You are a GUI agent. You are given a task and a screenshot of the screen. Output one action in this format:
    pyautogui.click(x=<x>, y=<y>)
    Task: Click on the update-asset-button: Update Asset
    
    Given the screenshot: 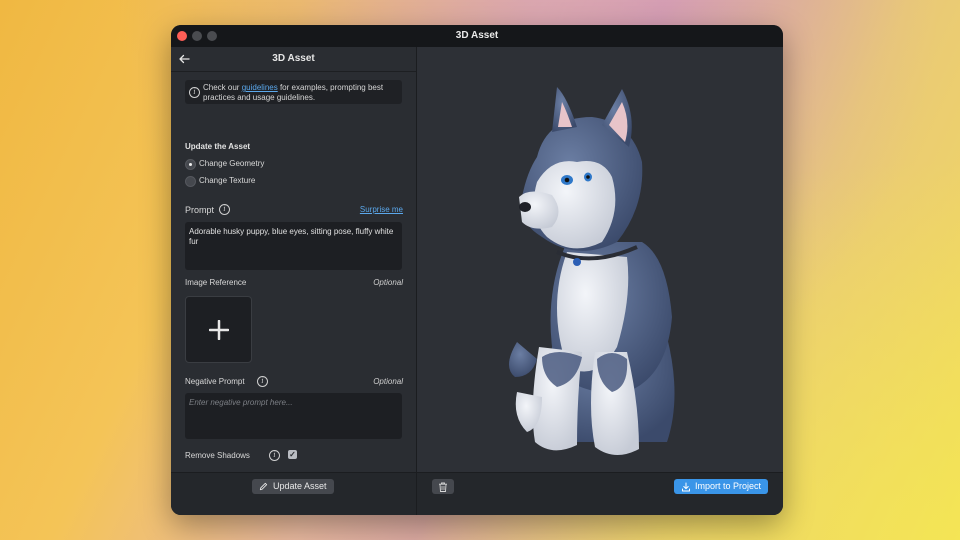 What is the action you would take?
    pyautogui.click(x=293, y=486)
    